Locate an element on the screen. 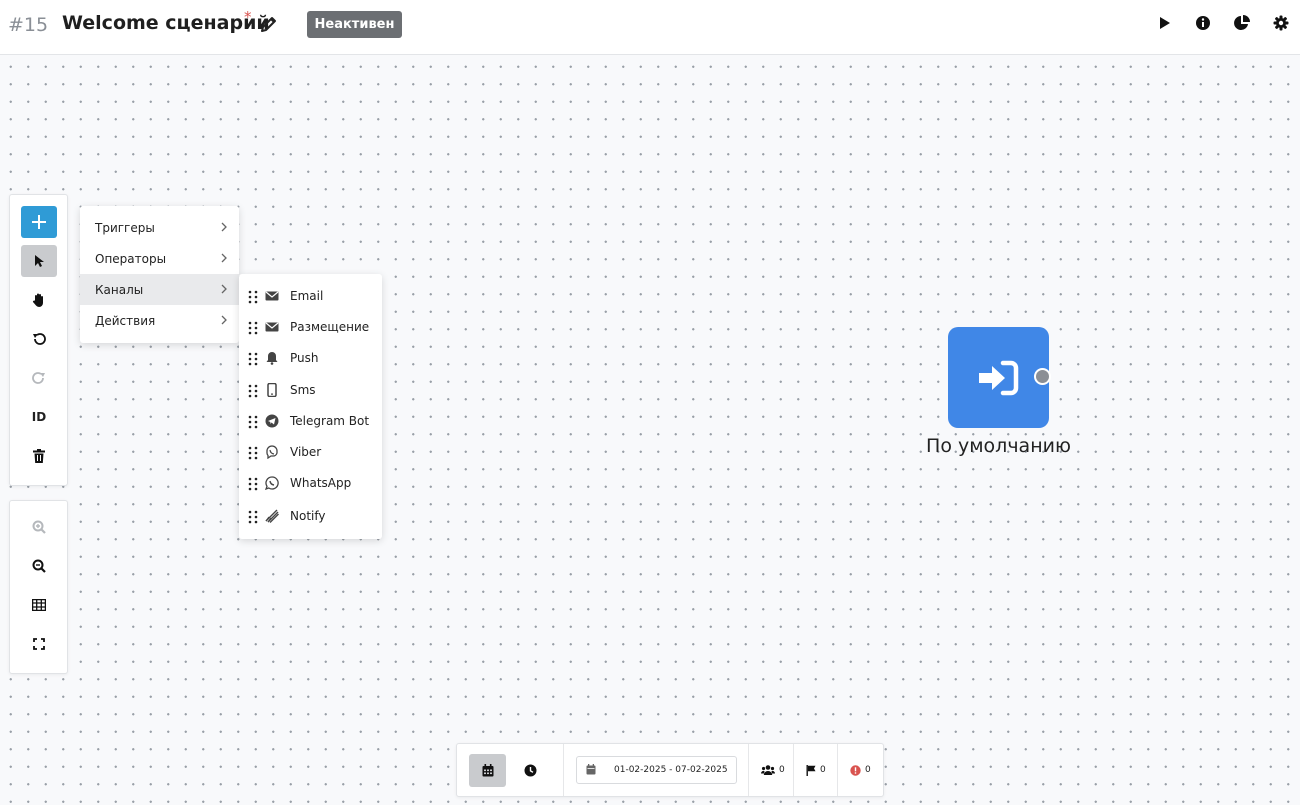 The width and height of the screenshot is (1300, 805). pencil-icon is located at coordinates (269, 24).